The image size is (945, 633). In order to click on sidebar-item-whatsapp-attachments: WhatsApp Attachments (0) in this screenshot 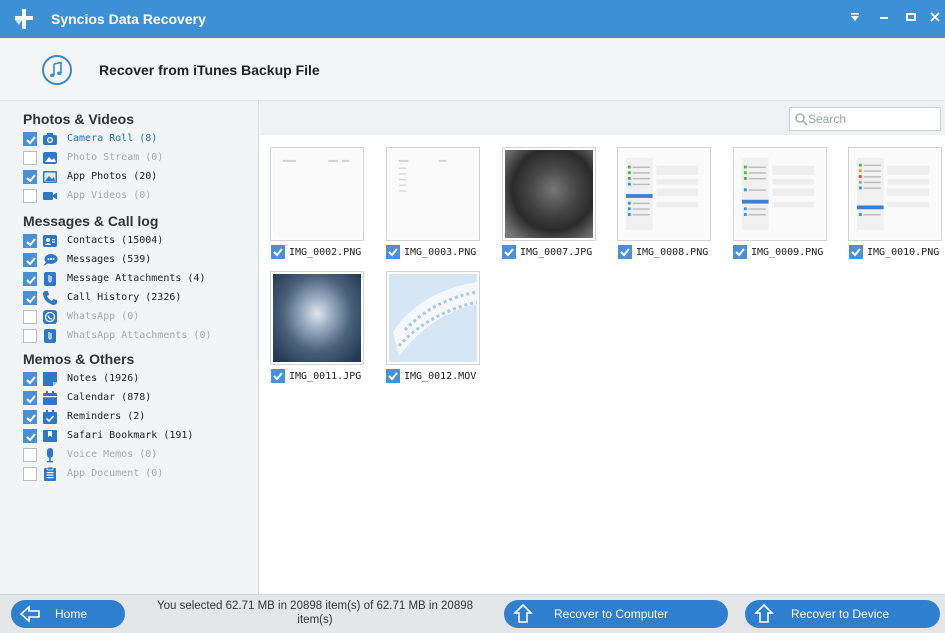, I will do `click(138, 337)`.